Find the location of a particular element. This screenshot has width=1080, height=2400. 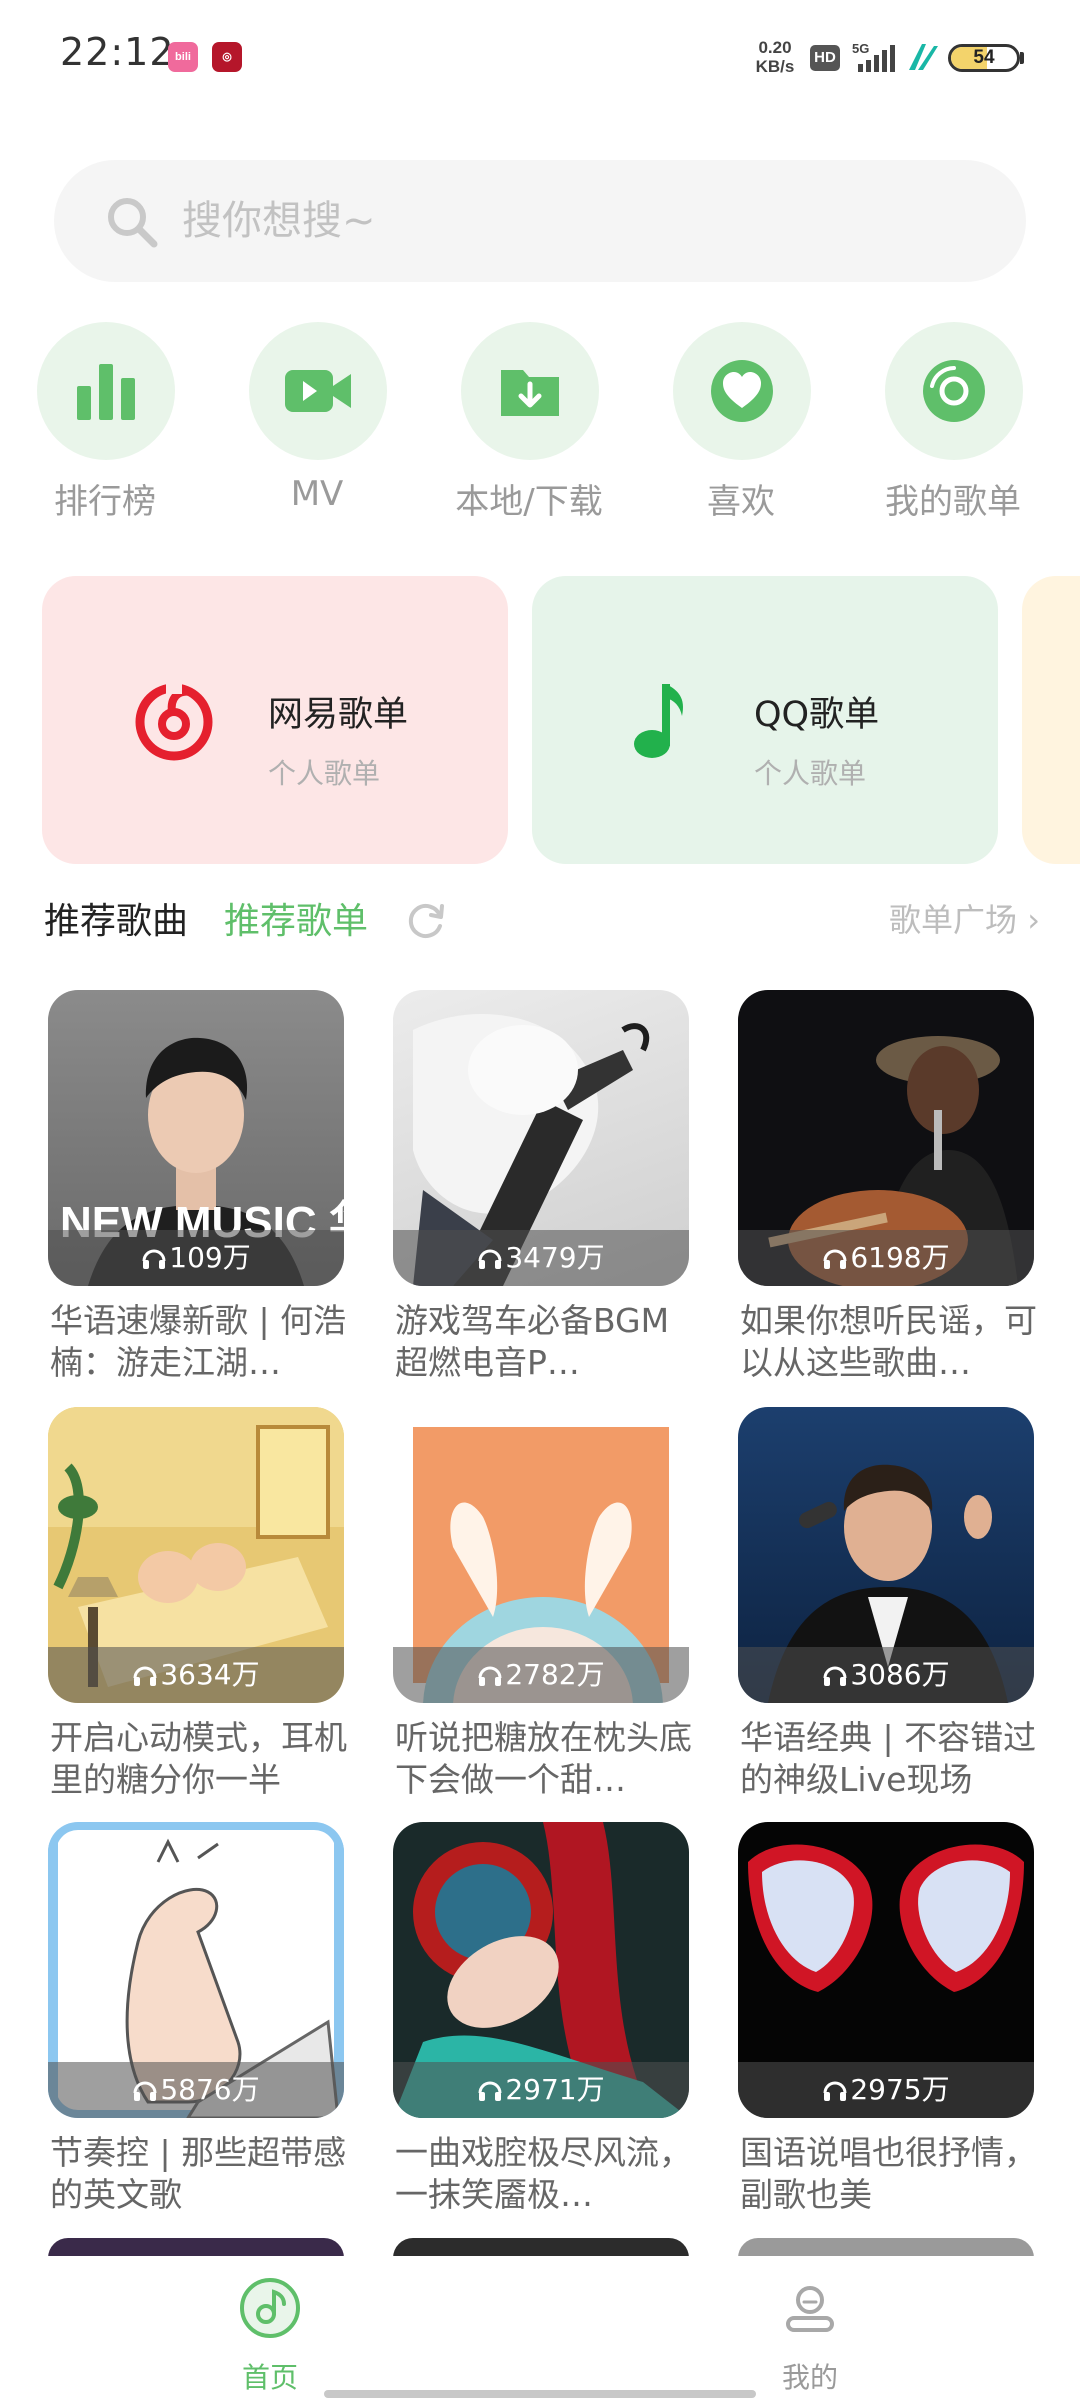

playlist-cover: NEW MUSIC 华语 109万 is located at coordinates (196, 1138).